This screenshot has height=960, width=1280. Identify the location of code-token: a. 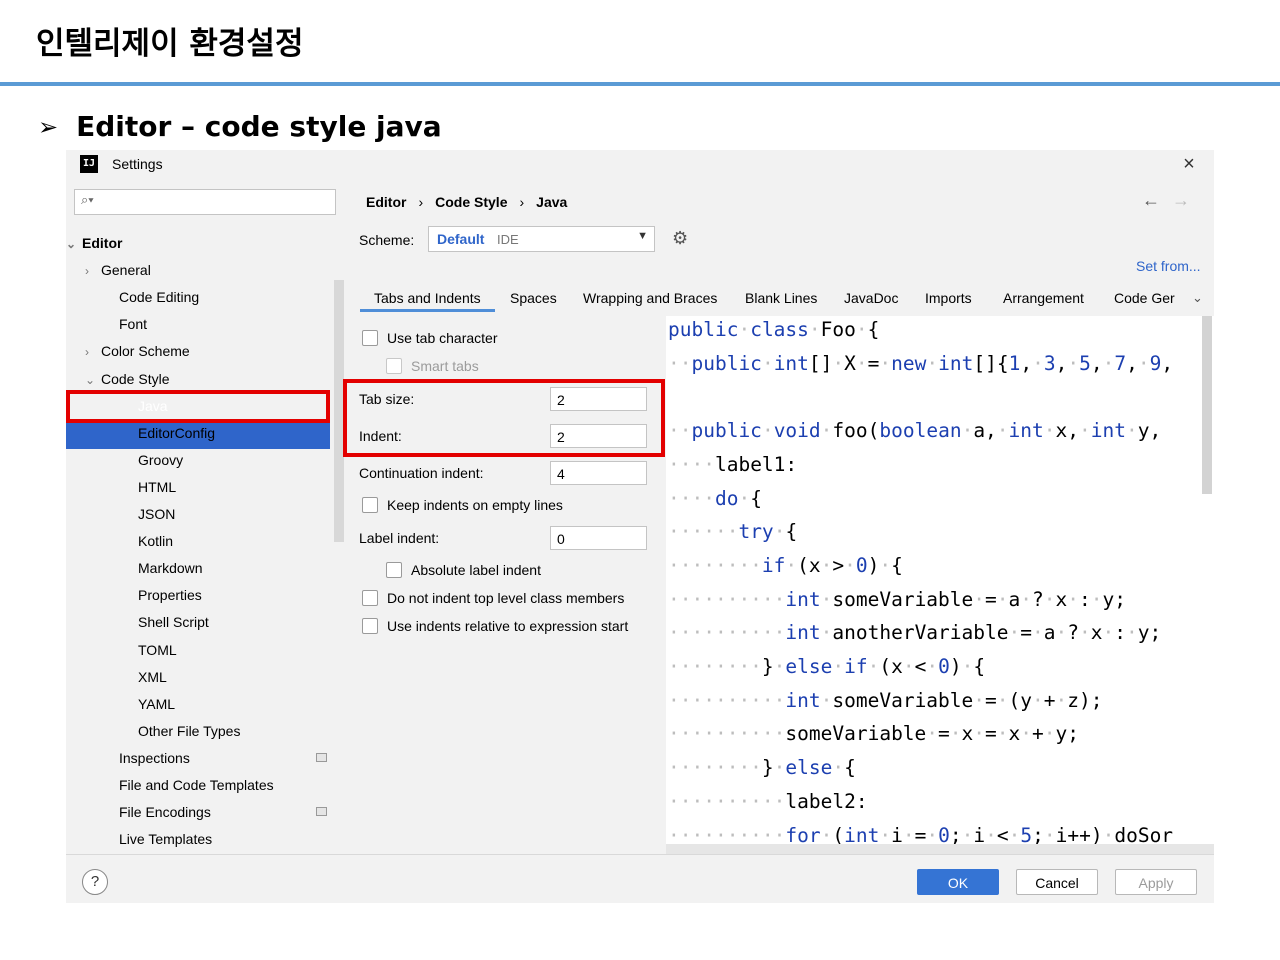
(1014, 599).